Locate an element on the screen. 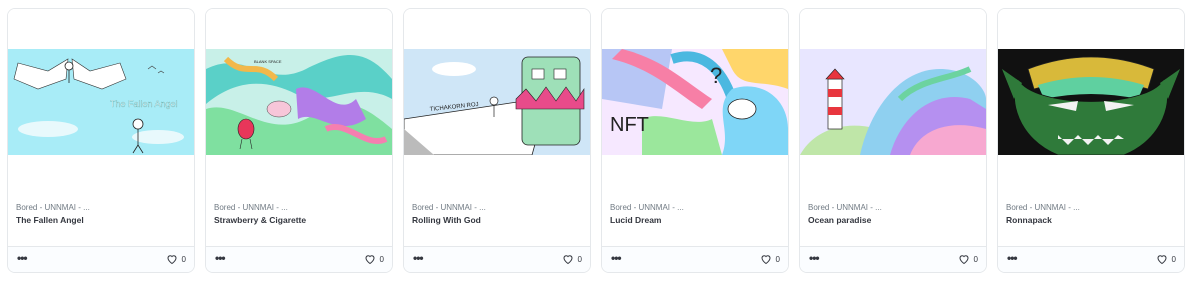 The image size is (1200, 299). asset-title: The Fallen Angel is located at coordinates (101, 220).